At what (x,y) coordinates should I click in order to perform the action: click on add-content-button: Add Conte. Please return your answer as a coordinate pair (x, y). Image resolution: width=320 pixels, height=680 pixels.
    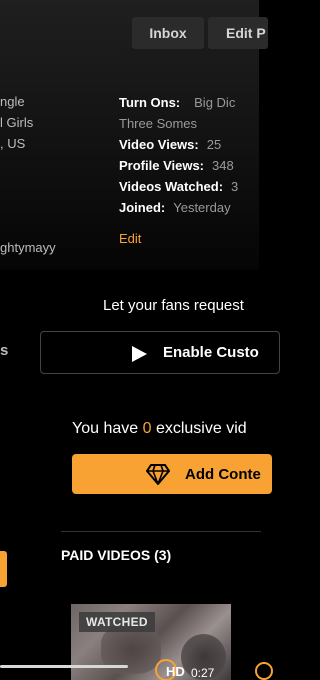
    Looking at the image, I should click on (172, 474).